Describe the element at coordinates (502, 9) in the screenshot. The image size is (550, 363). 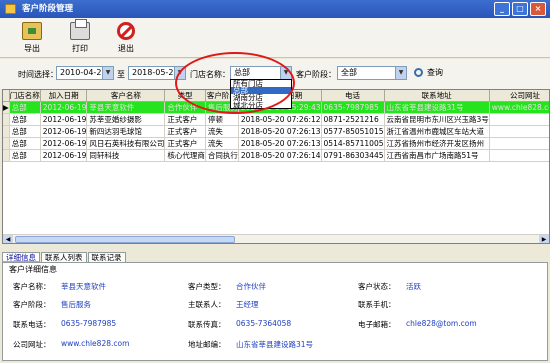
I see `minimize-button: _` at that location.